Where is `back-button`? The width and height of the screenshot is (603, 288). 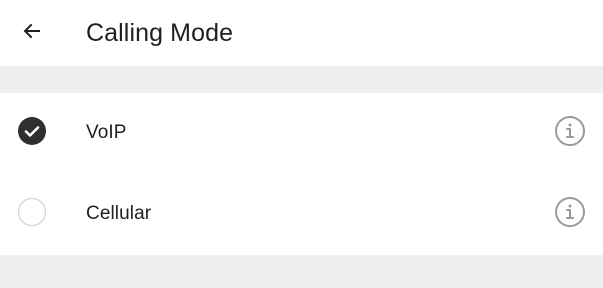 back-button is located at coordinates (32, 33).